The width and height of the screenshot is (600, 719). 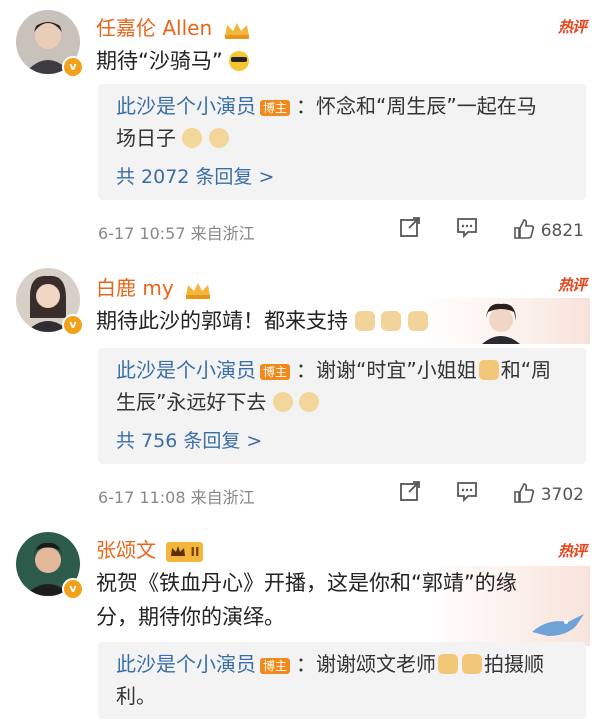 I want to click on level-badge: II, so click(x=185, y=551).